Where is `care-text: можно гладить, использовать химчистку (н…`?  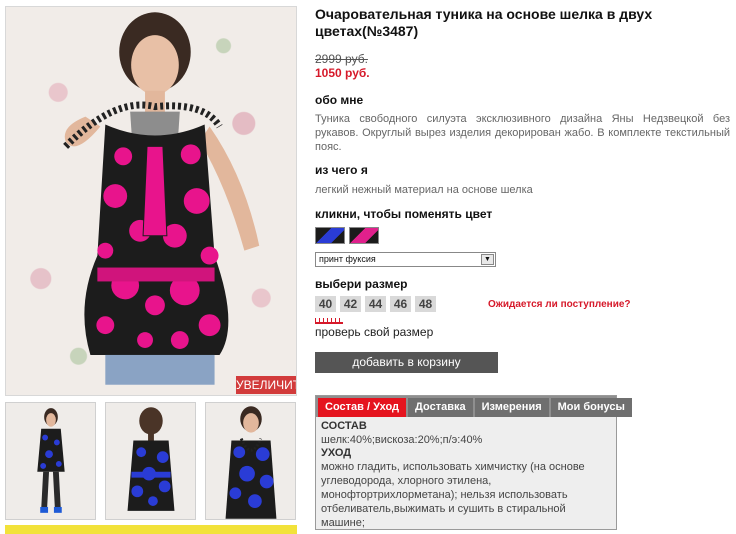
care-text: можно гладить, использовать химчистку (н… is located at coordinates (453, 495).